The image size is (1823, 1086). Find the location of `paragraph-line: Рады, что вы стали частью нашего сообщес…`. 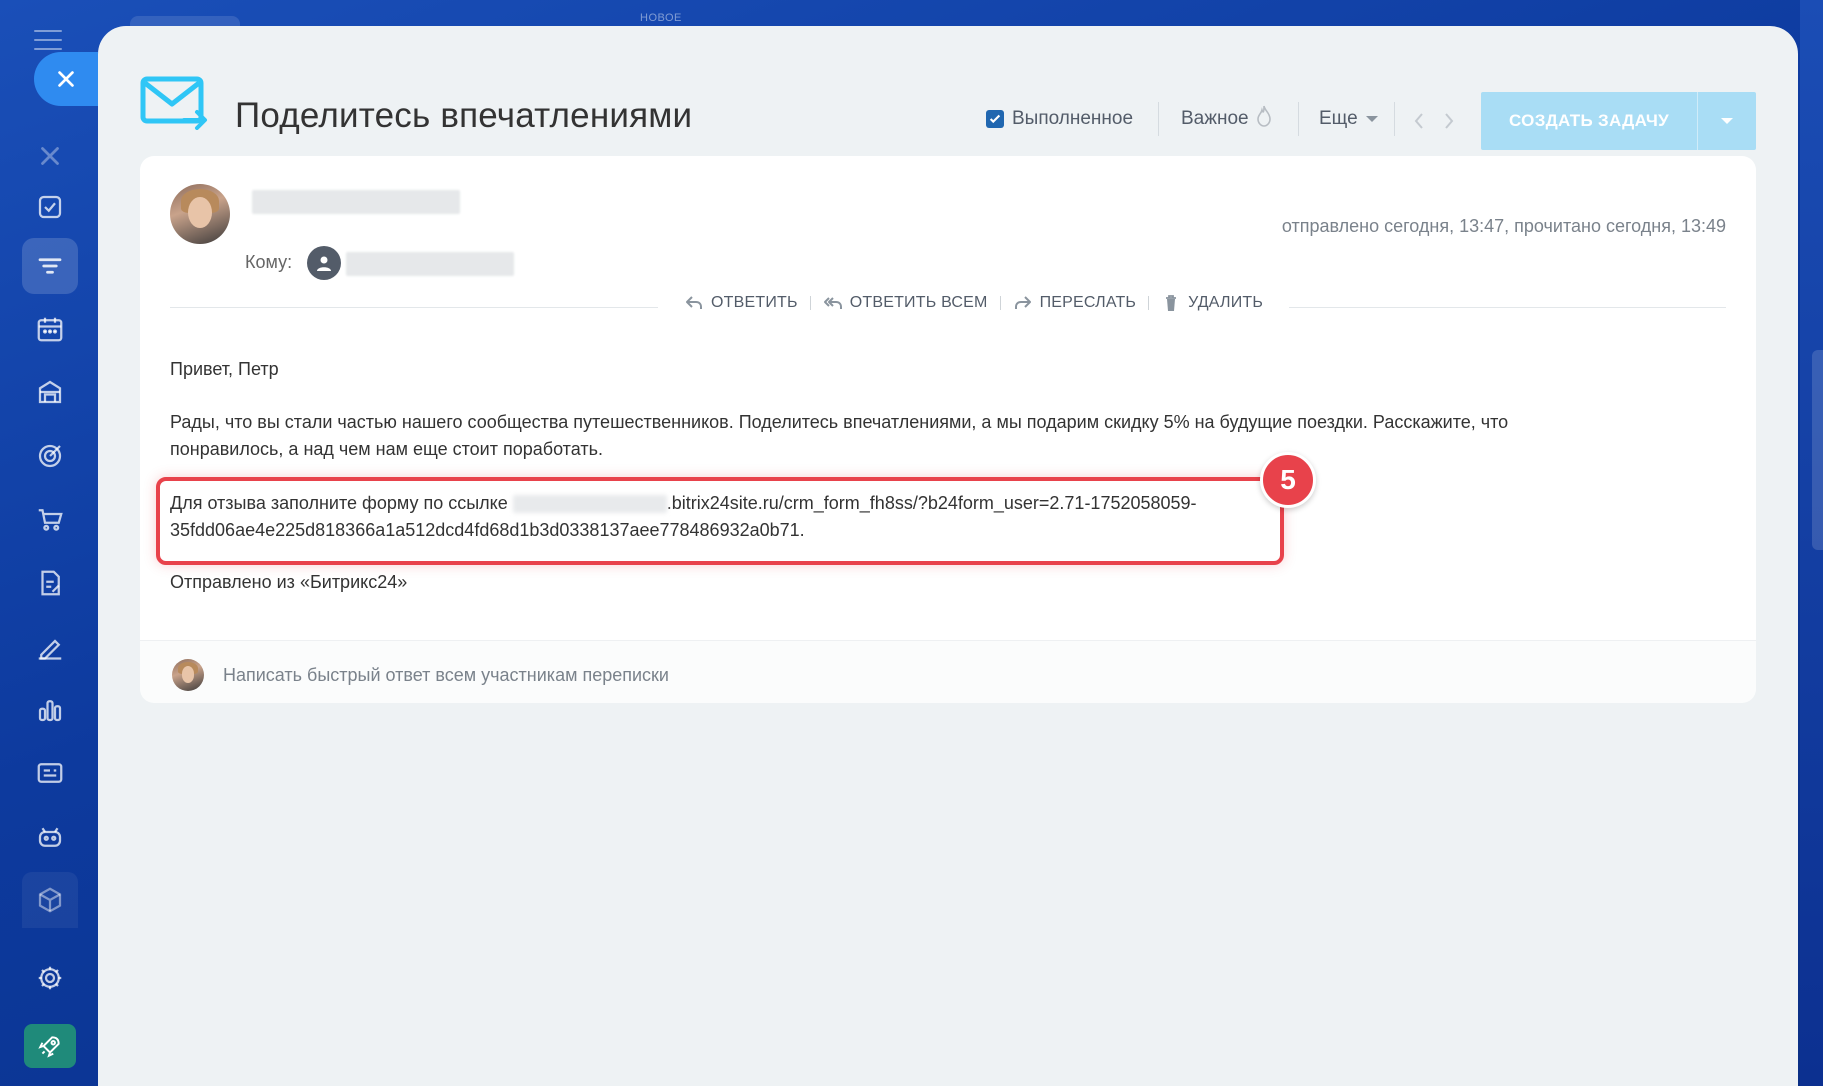

paragraph-line: Рады, что вы стали частью нашего сообщес… is located at coordinates (839, 422).